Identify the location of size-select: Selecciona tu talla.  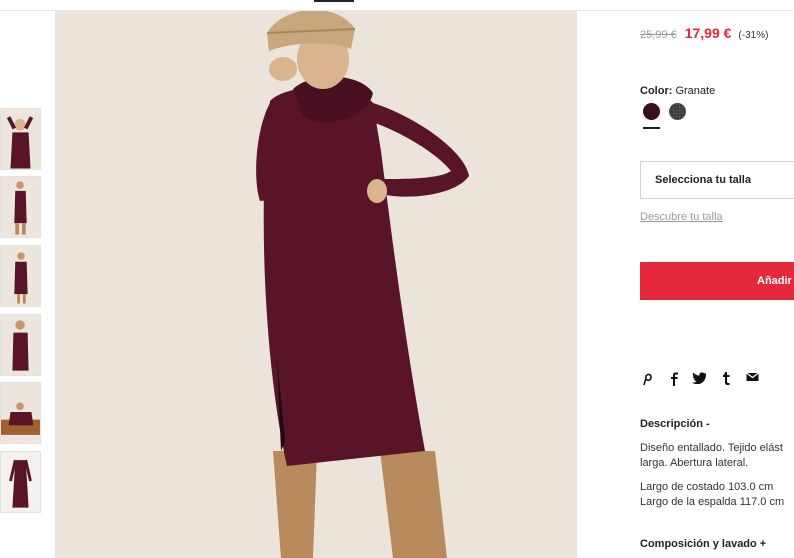
(717, 180).